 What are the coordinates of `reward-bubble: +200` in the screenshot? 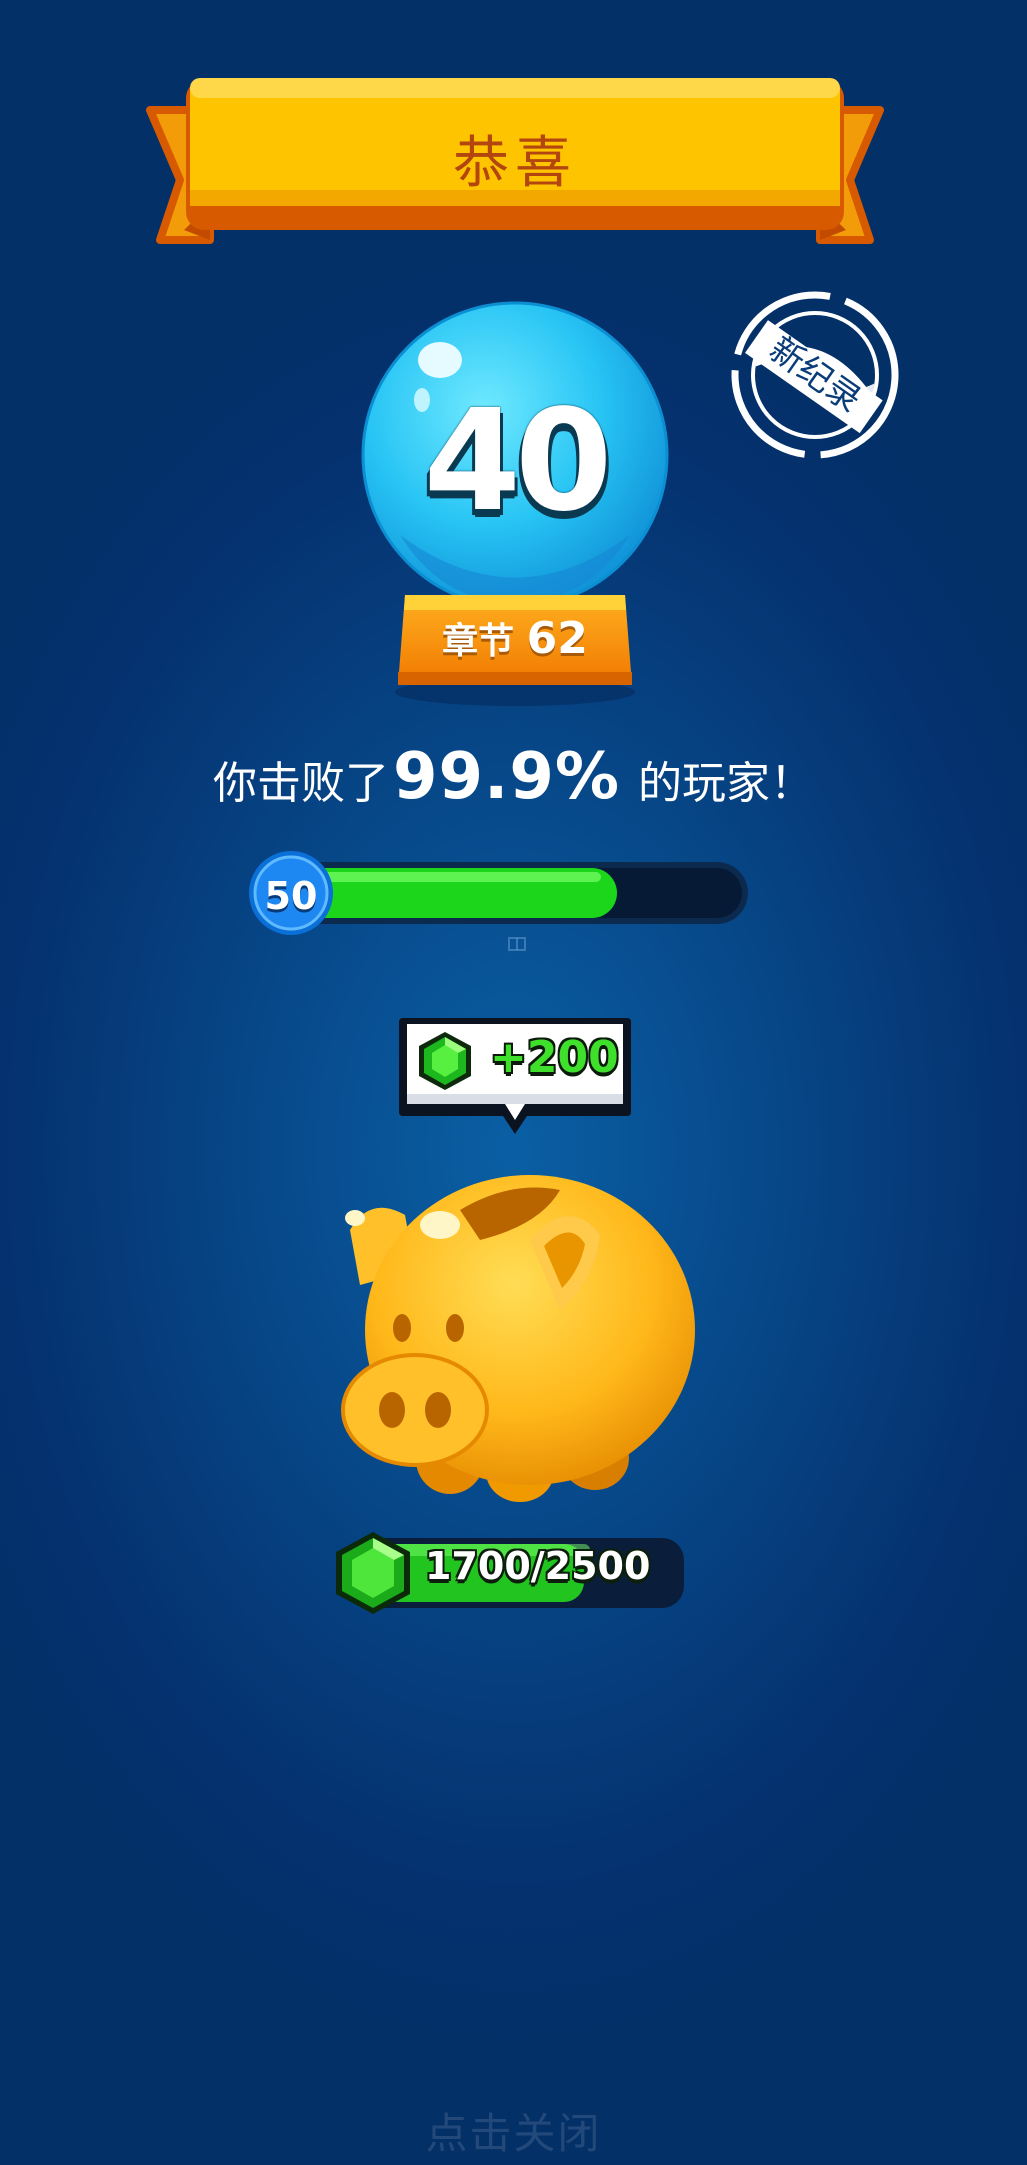 It's located at (515, 1076).